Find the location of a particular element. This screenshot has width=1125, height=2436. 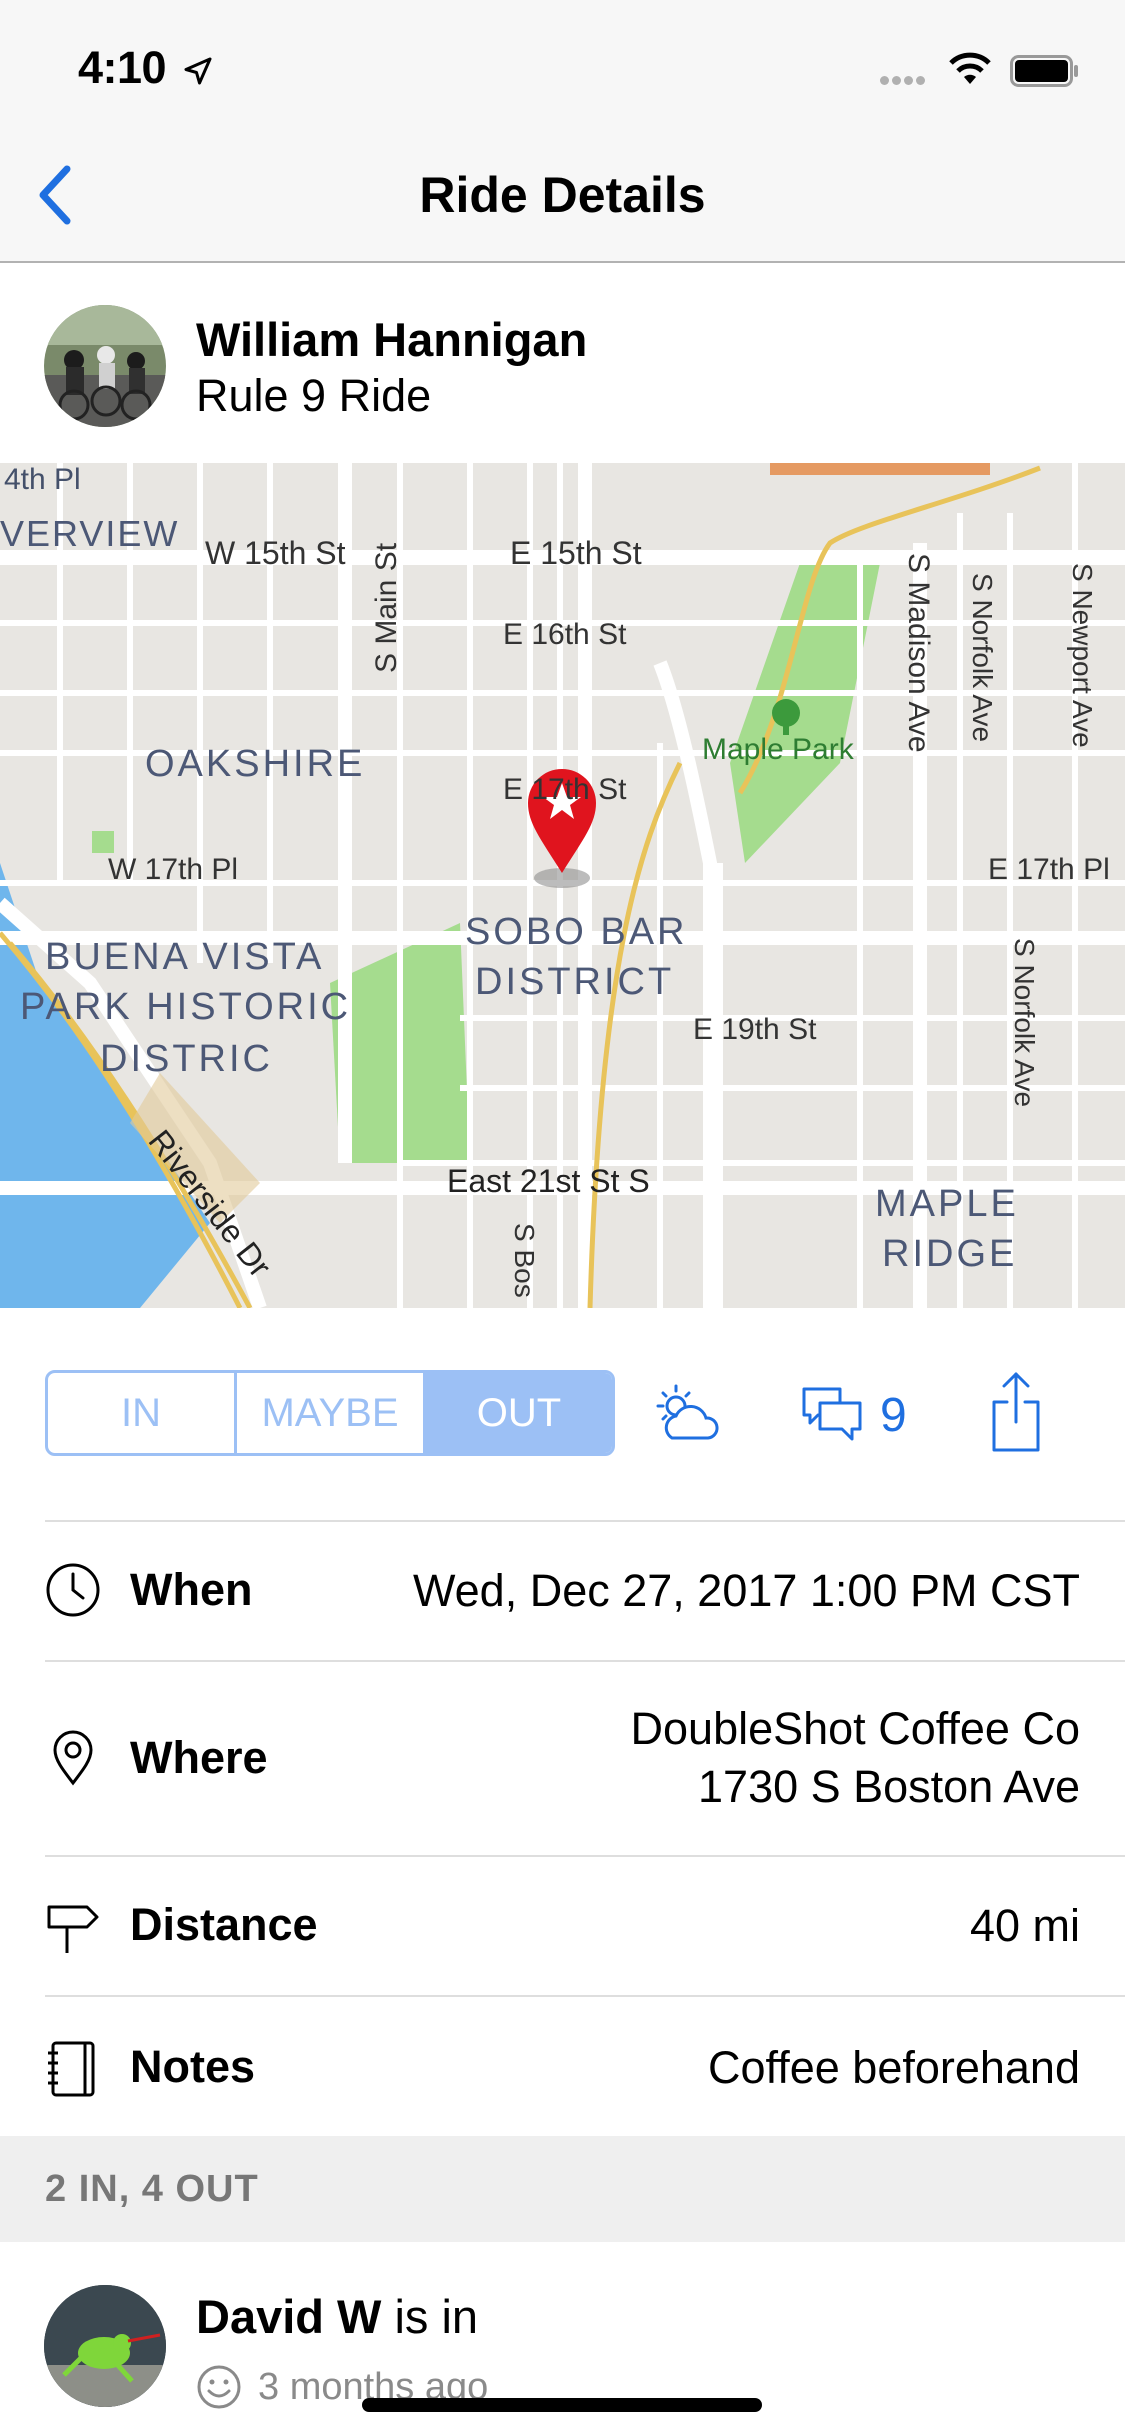

map-label: S Newport Ave is located at coordinates (1082, 655).